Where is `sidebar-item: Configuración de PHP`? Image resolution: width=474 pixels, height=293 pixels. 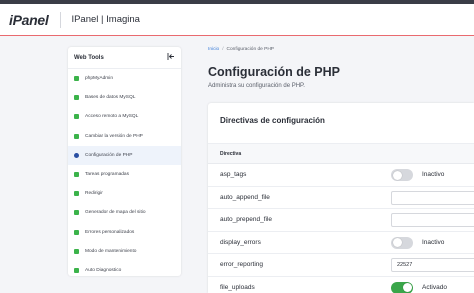 sidebar-item: Configuración de PHP is located at coordinates (124, 155).